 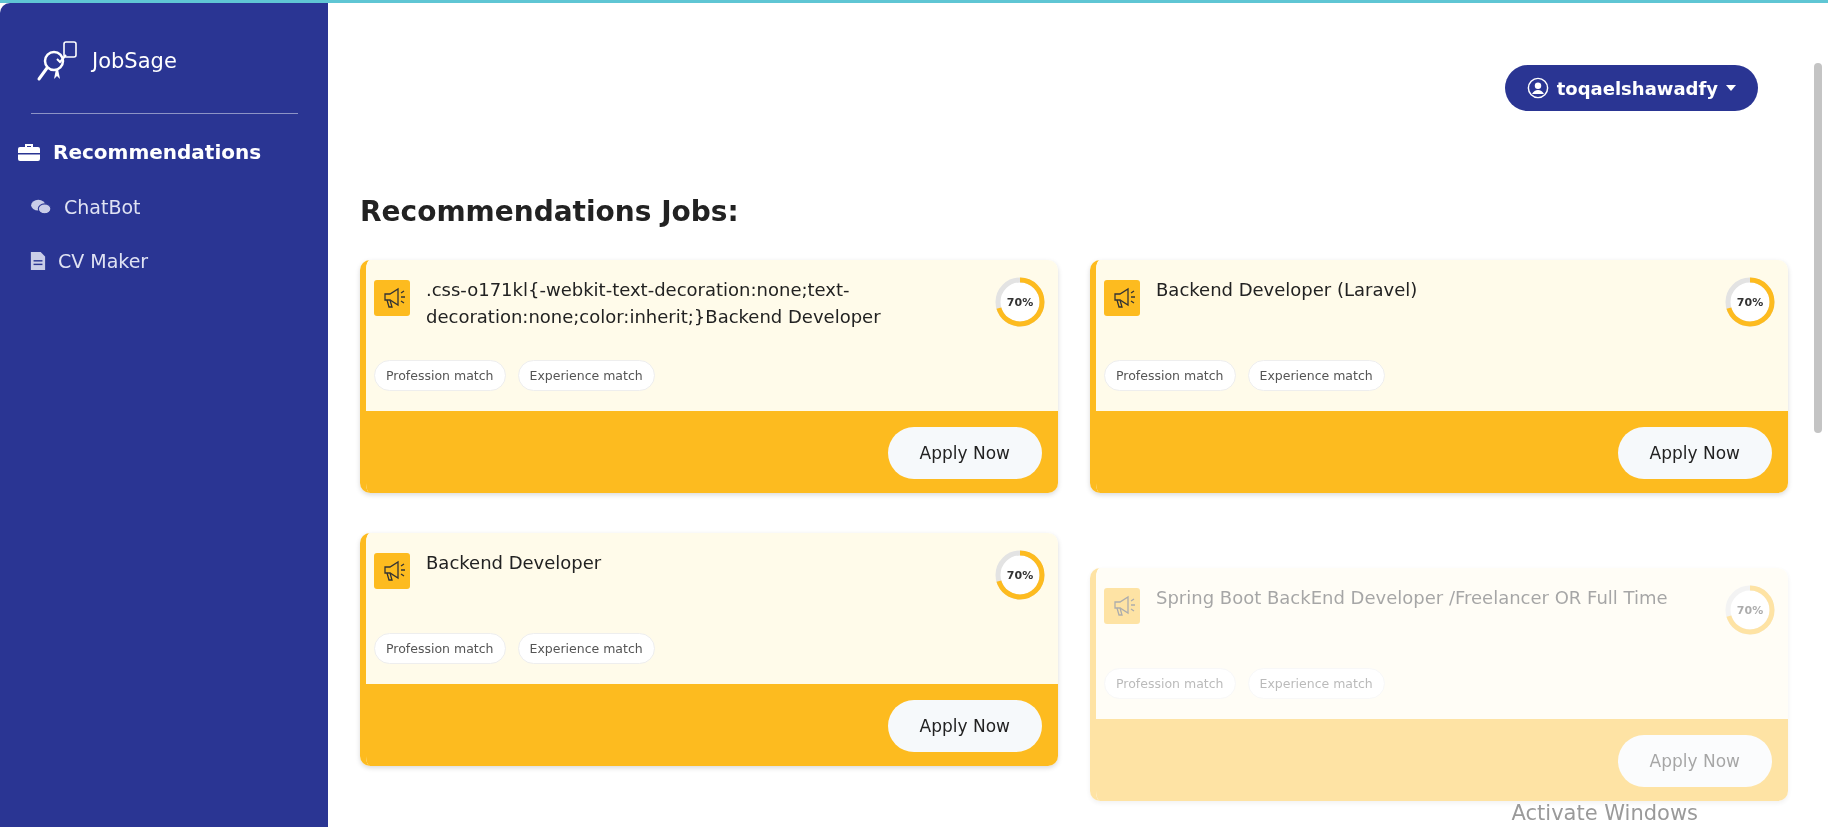 What do you see at coordinates (1631, 88) in the screenshot?
I see `user-menu-button: toqaelshawadfy` at bounding box center [1631, 88].